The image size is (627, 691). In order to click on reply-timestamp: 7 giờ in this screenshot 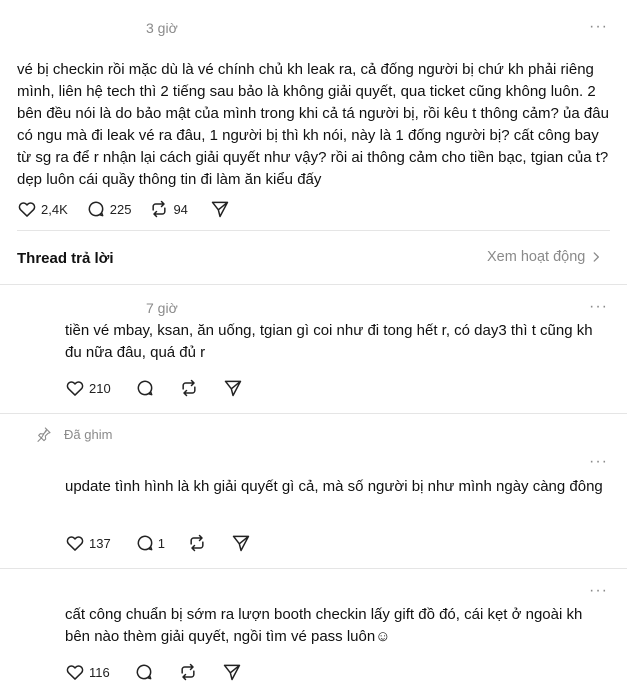, I will do `click(162, 308)`.